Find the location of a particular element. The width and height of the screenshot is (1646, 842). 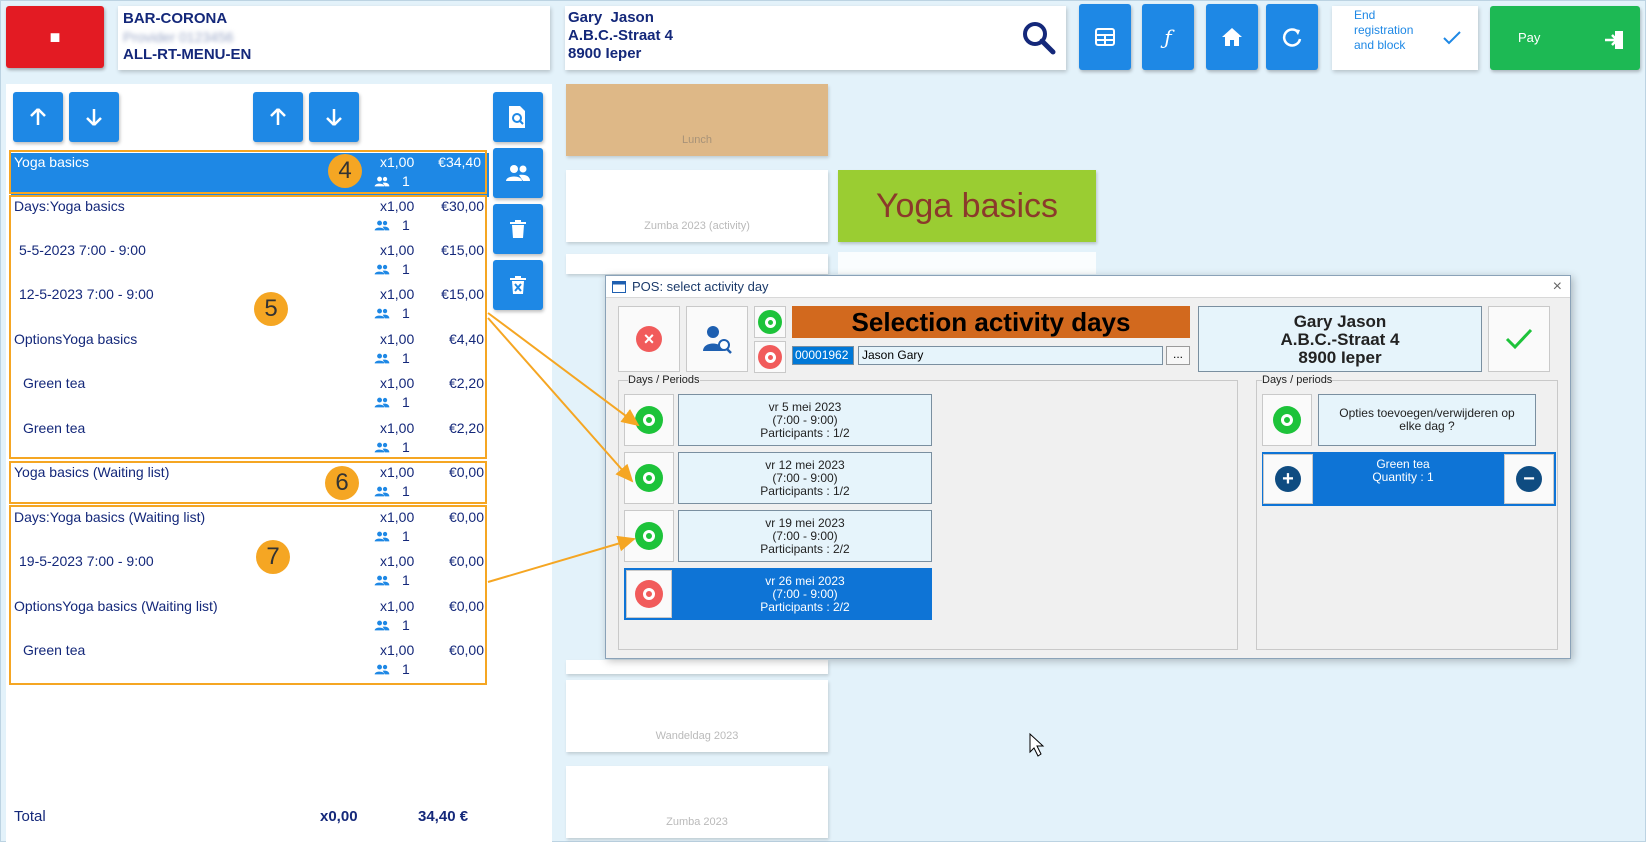

day-date: vr 26 mei 2023 is located at coordinates (805, 580).